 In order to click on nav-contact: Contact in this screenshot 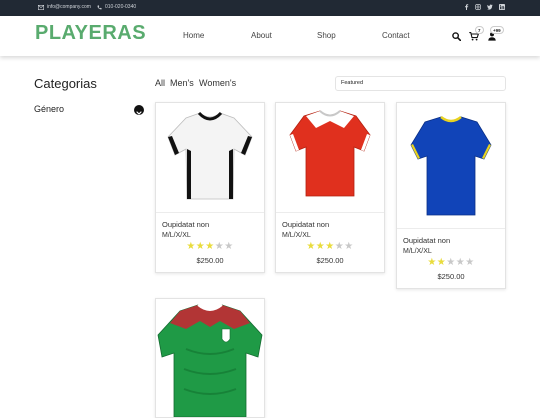, I will do `click(396, 35)`.